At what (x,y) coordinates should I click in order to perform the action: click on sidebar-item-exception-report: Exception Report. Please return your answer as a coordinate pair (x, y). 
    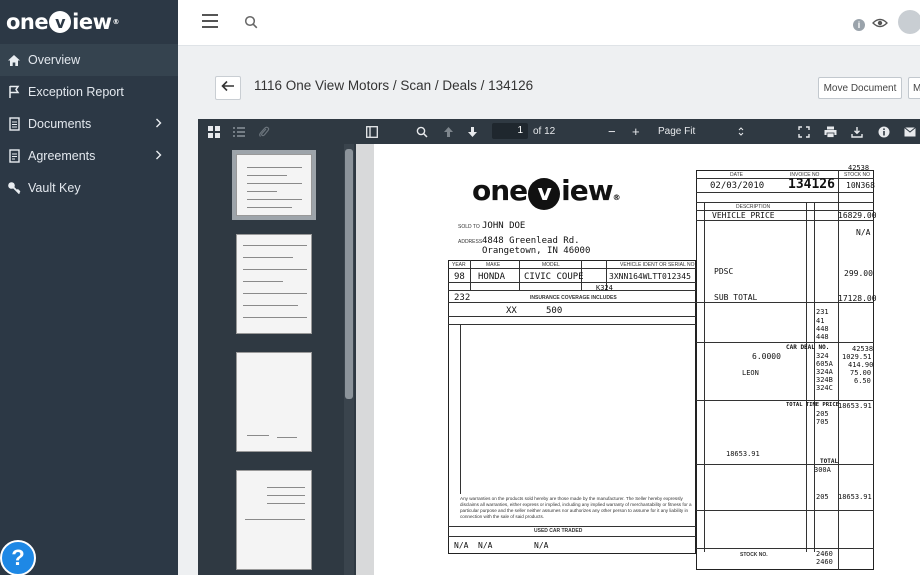
    Looking at the image, I should click on (89, 92).